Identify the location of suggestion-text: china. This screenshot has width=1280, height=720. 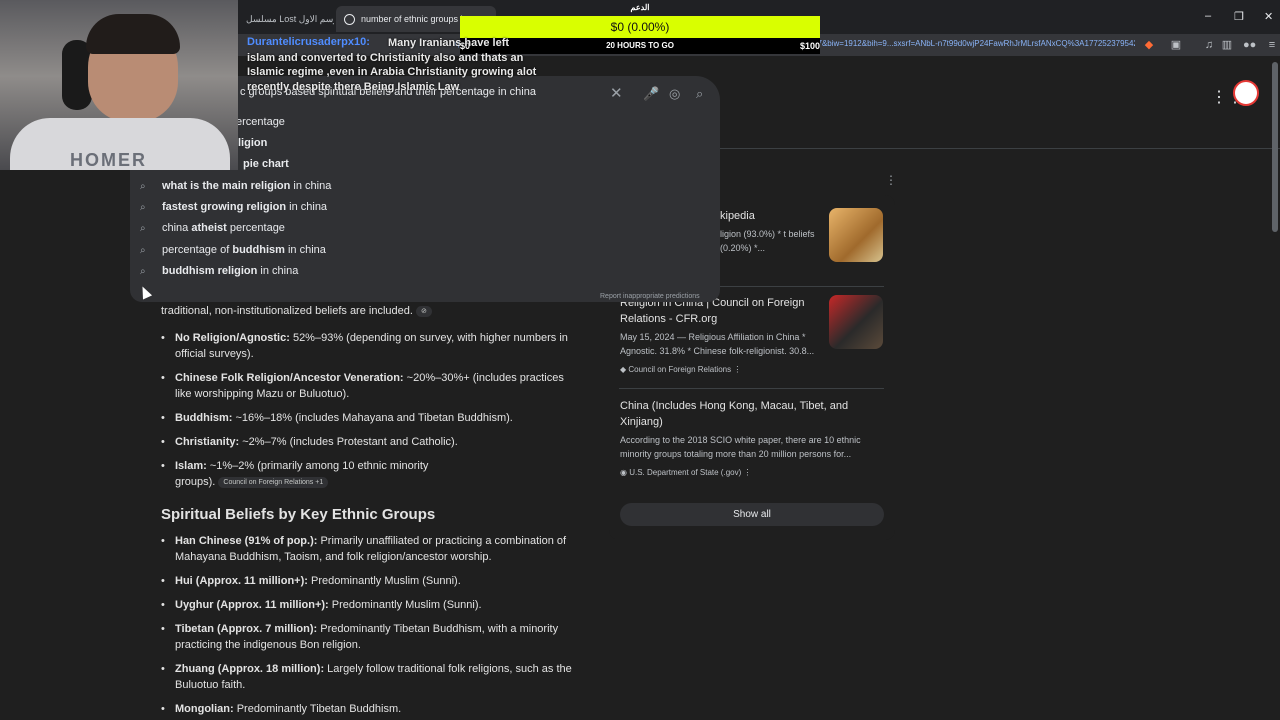
(177, 228).